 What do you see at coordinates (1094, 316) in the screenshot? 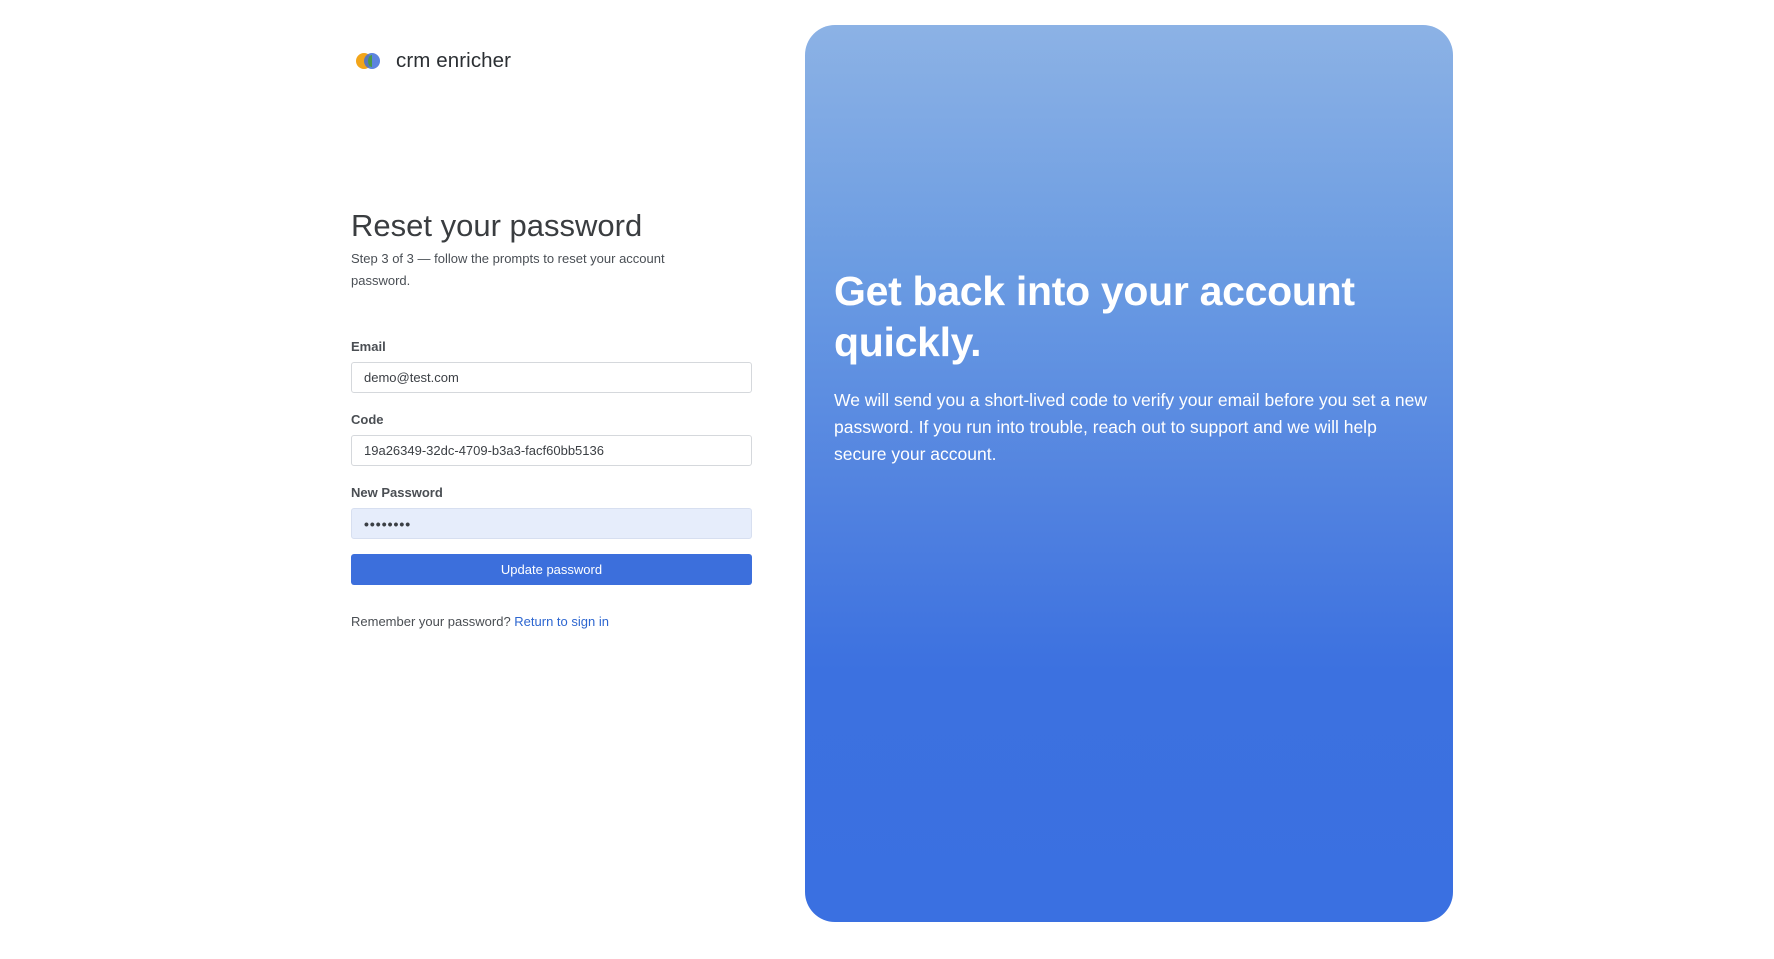
I see `hero-heading: Get back into your account quickly.` at bounding box center [1094, 316].